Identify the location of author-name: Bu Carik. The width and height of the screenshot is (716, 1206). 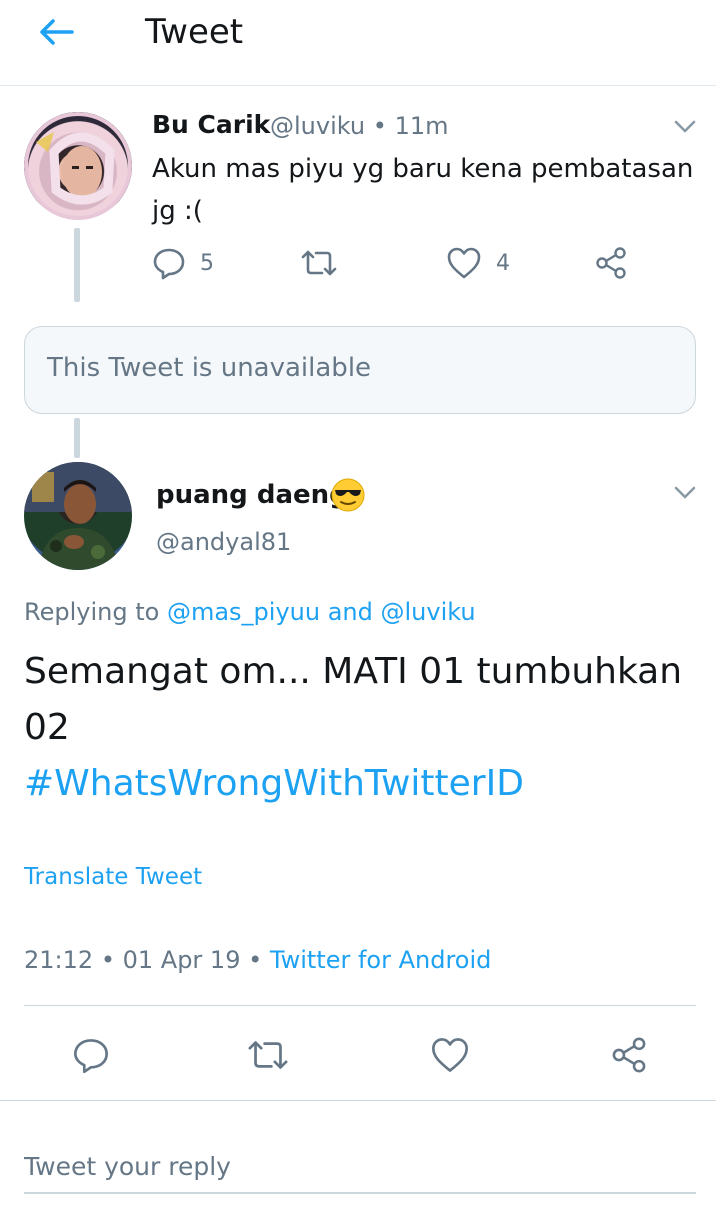
(211, 124).